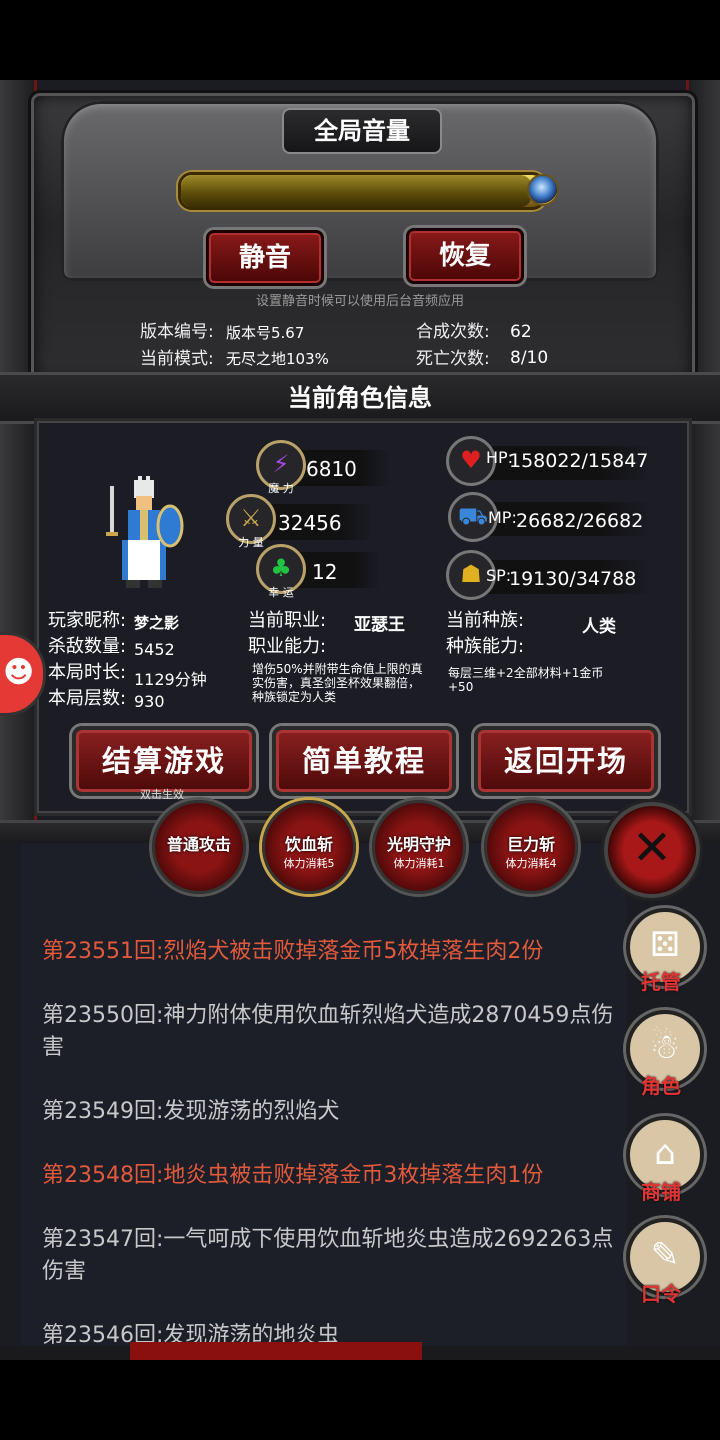  What do you see at coordinates (265, 258) in the screenshot?
I see `mute-button: 静音` at bounding box center [265, 258].